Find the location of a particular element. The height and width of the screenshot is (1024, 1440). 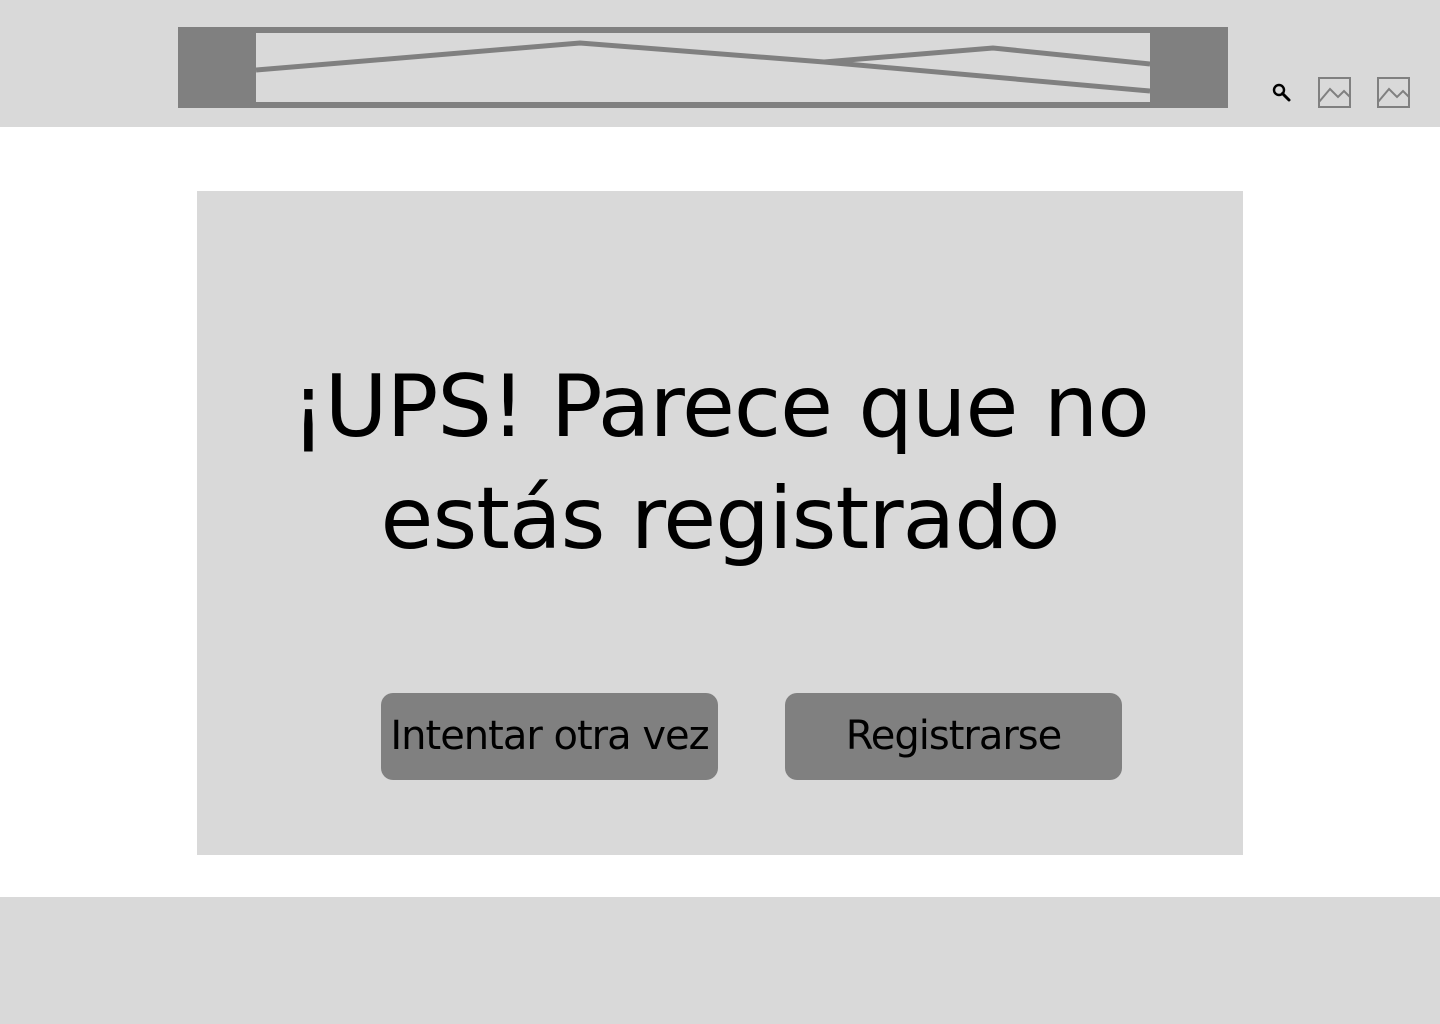

banner-image-icon is located at coordinates (703, 67).